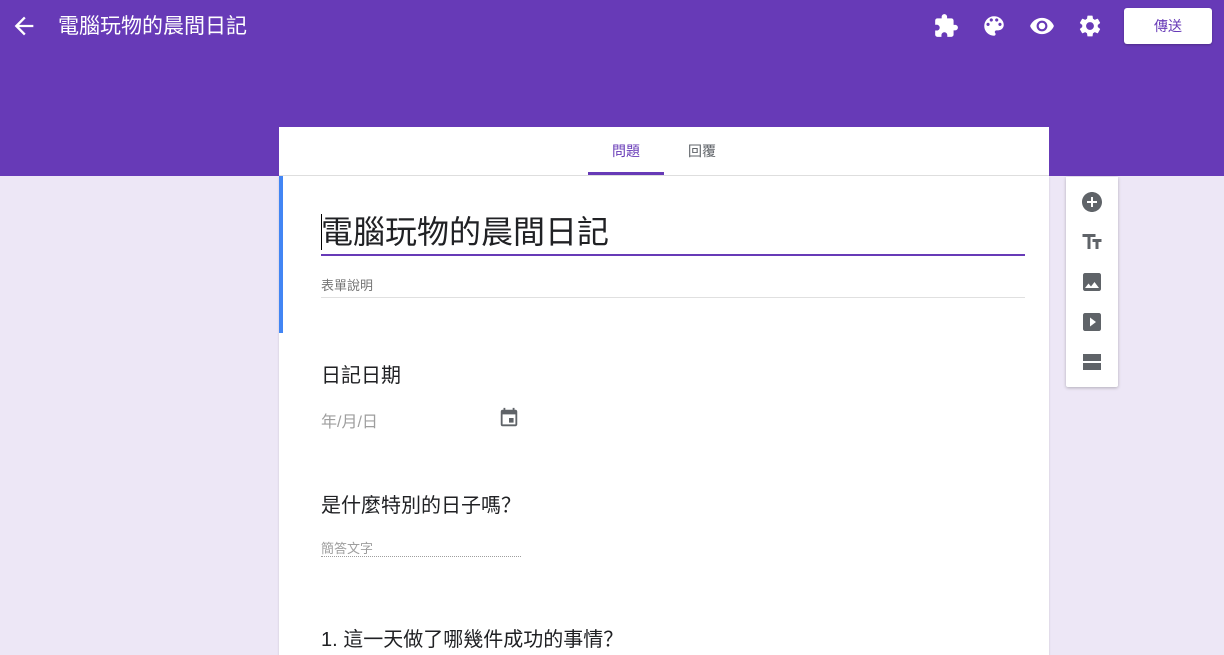 This screenshot has width=1224, height=655. Describe the element at coordinates (626, 151) in the screenshot. I see `tab-questions: 問題` at that location.